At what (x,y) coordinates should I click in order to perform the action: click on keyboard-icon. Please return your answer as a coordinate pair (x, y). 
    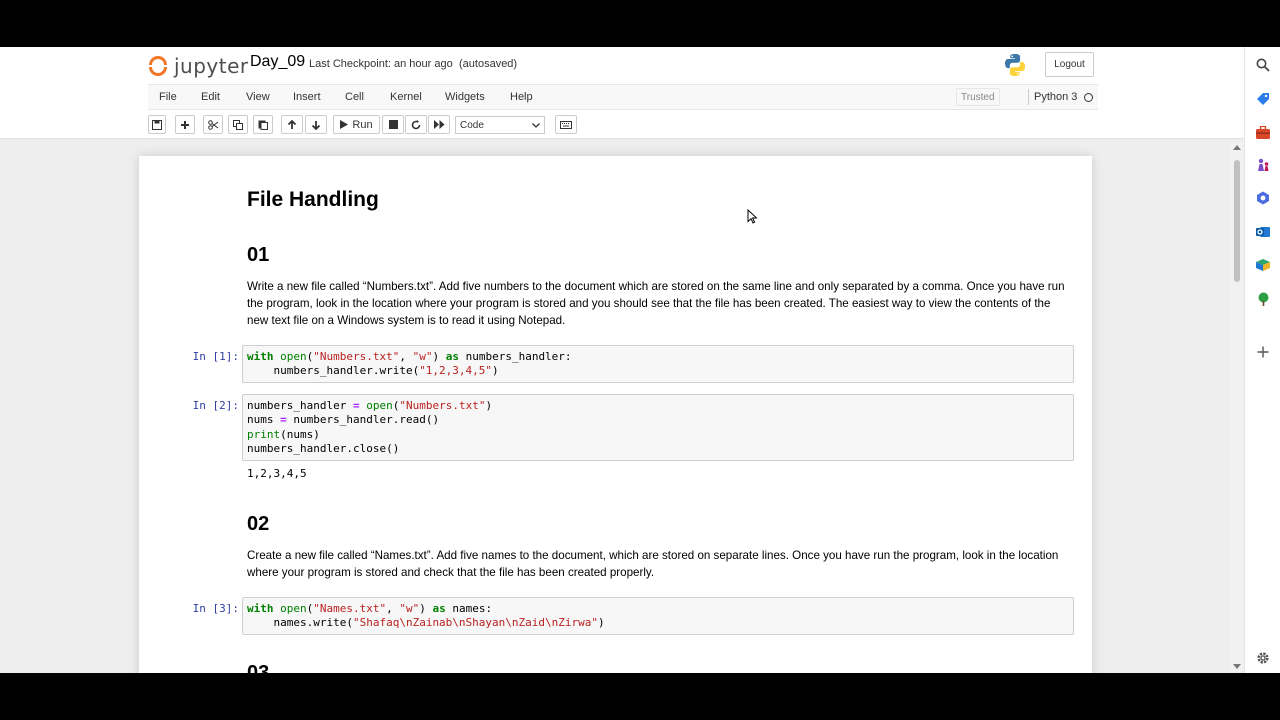
    Looking at the image, I should click on (566, 124).